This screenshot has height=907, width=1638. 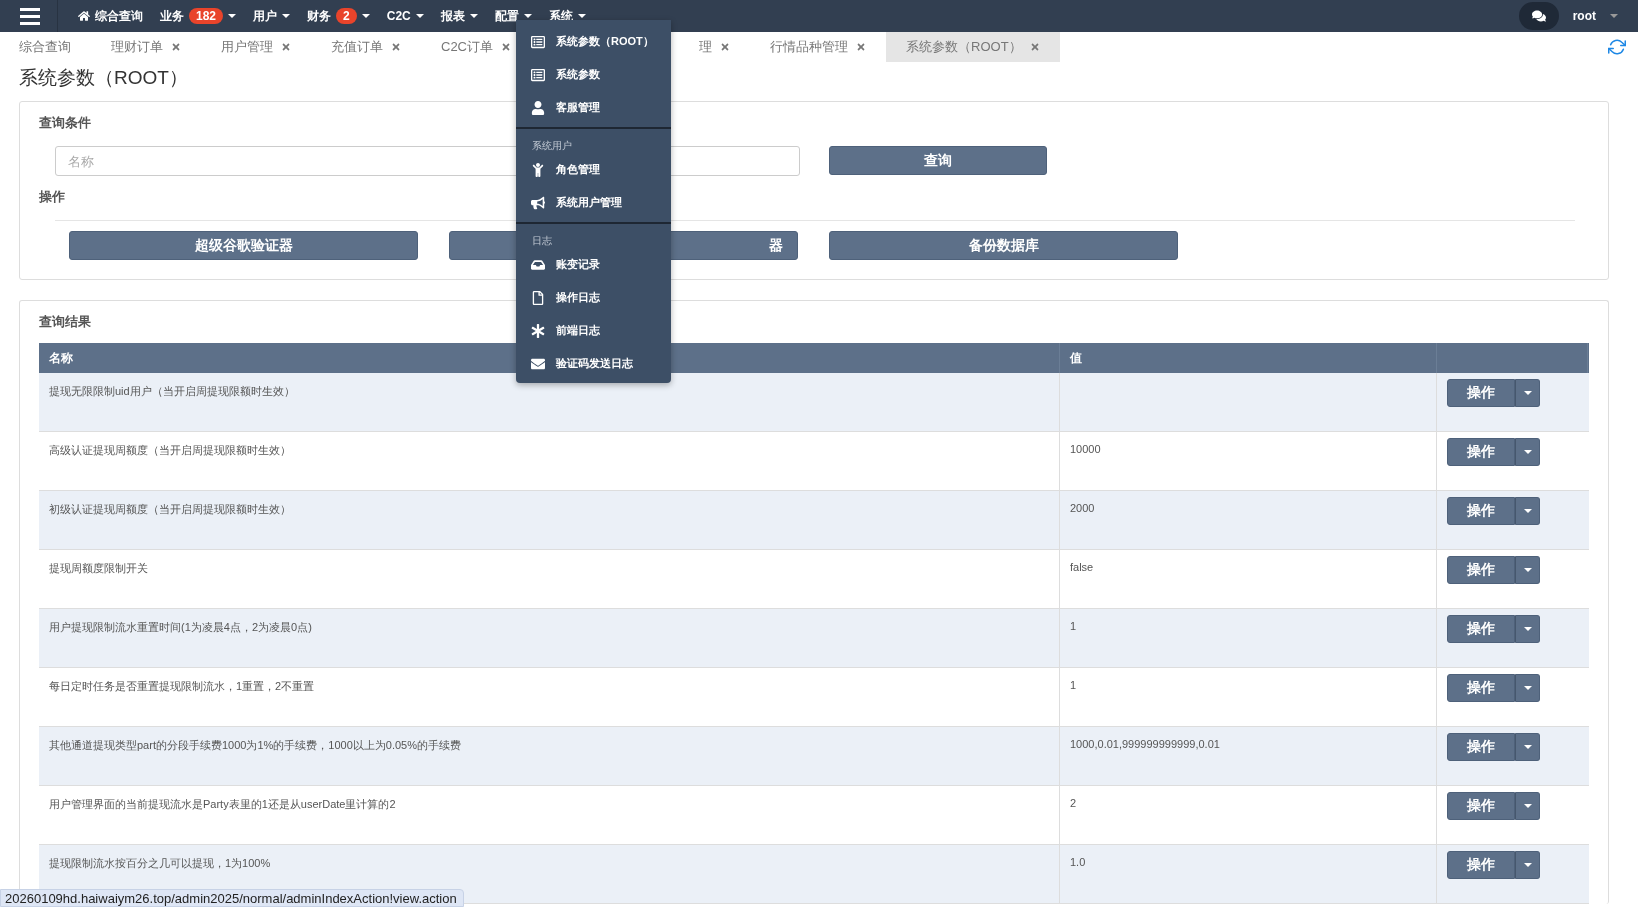 What do you see at coordinates (319, 16) in the screenshot?
I see `nav-label: 财务` at bounding box center [319, 16].